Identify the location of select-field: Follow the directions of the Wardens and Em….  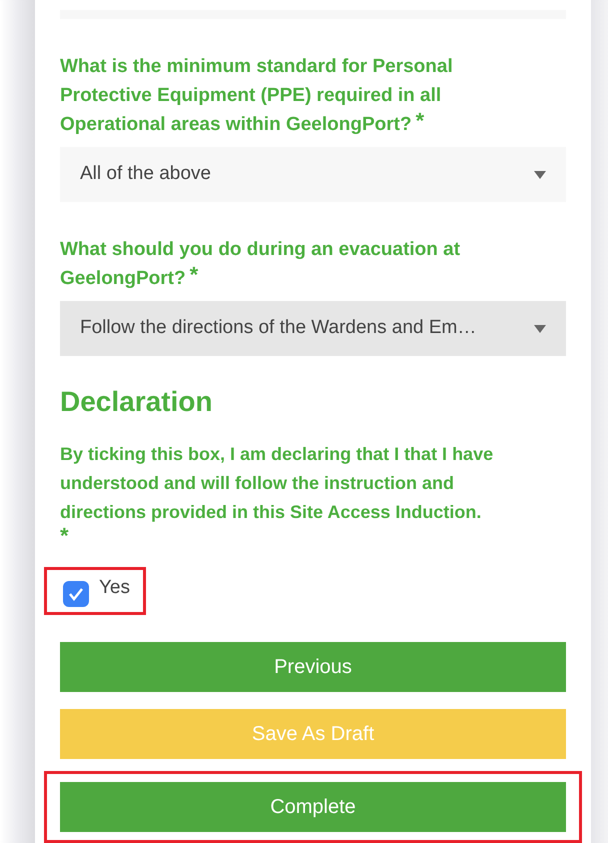
(313, 328).